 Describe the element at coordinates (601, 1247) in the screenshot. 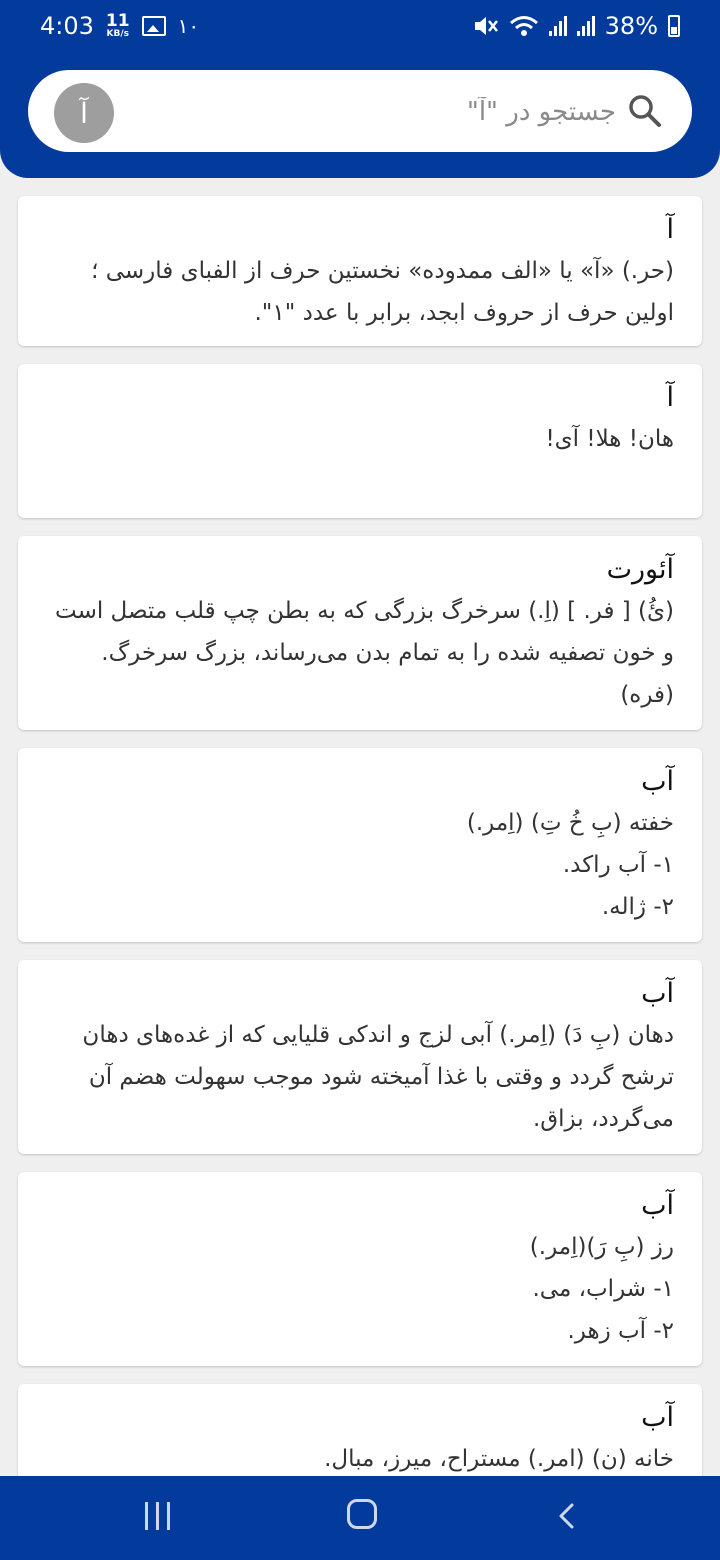

I see `entry-line: رز (بِ رَ)(اِمر.)` at that location.